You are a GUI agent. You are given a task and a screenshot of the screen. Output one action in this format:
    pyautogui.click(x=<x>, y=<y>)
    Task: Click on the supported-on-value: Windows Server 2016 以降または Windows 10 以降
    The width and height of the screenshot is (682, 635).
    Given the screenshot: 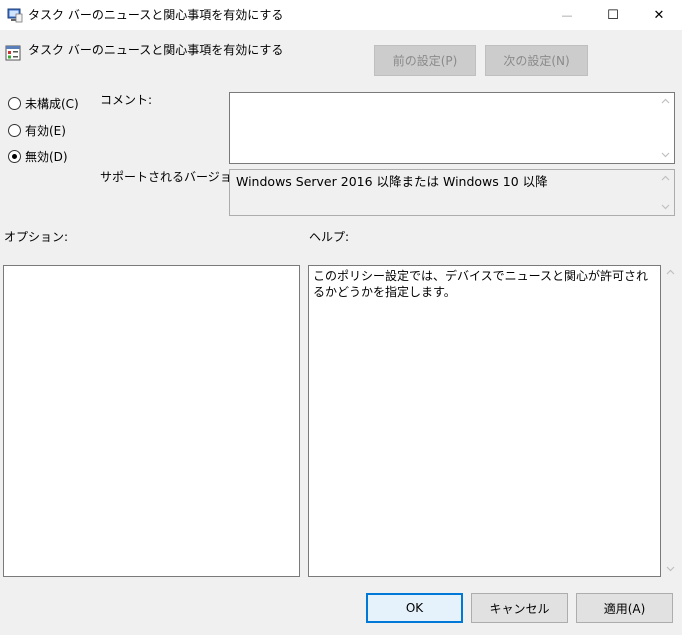 What is the action you would take?
    pyautogui.click(x=392, y=181)
    